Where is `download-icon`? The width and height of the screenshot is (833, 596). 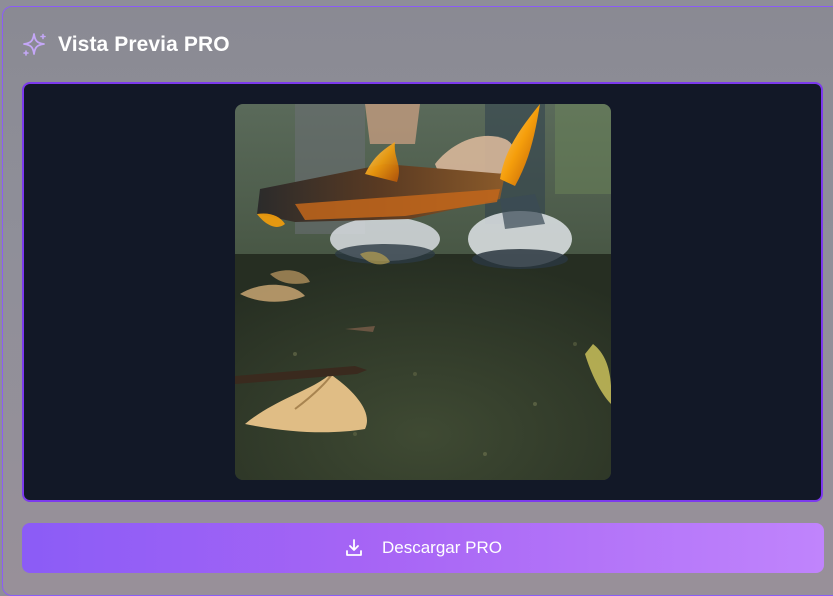 download-icon is located at coordinates (354, 548).